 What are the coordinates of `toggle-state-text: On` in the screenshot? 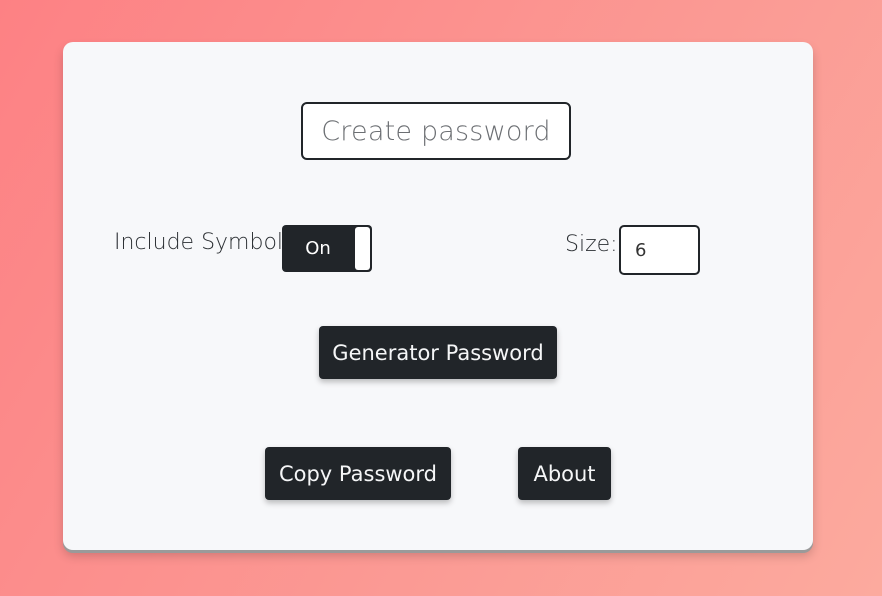 It's located at (318, 248).